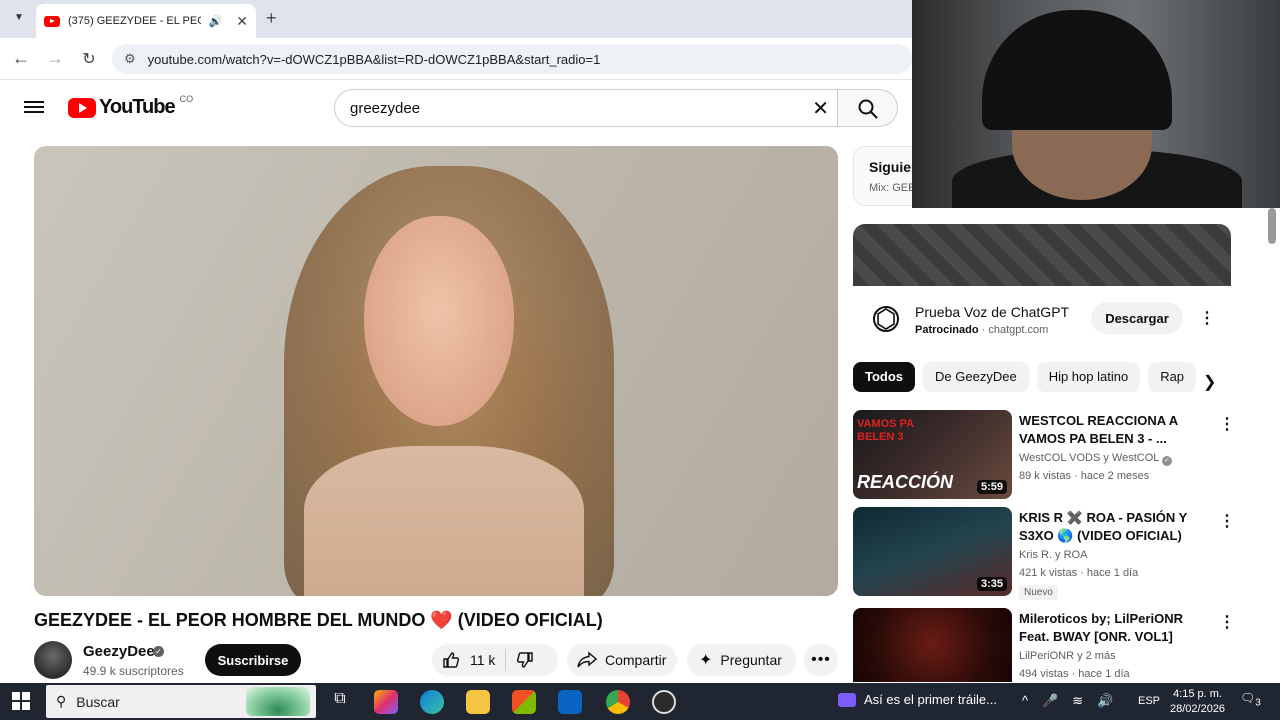  What do you see at coordinates (1053, 555) in the screenshot?
I see `channel-name: Kris R. y ROA` at bounding box center [1053, 555].